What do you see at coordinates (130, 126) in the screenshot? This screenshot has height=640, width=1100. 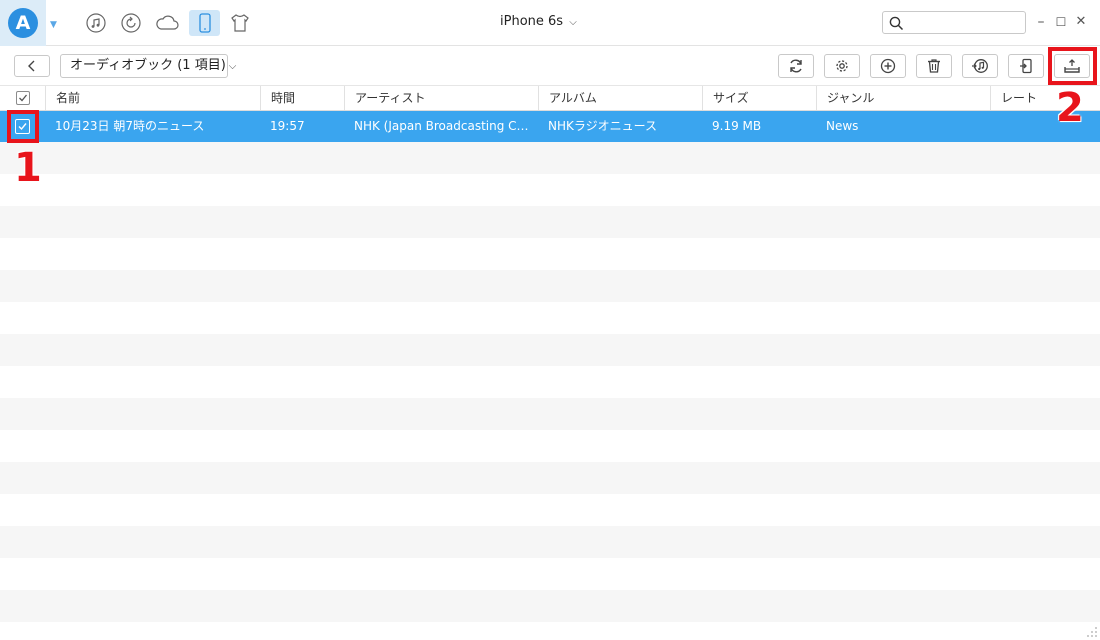 I see `cell-name: 10月23日 朝7時のニュース` at bounding box center [130, 126].